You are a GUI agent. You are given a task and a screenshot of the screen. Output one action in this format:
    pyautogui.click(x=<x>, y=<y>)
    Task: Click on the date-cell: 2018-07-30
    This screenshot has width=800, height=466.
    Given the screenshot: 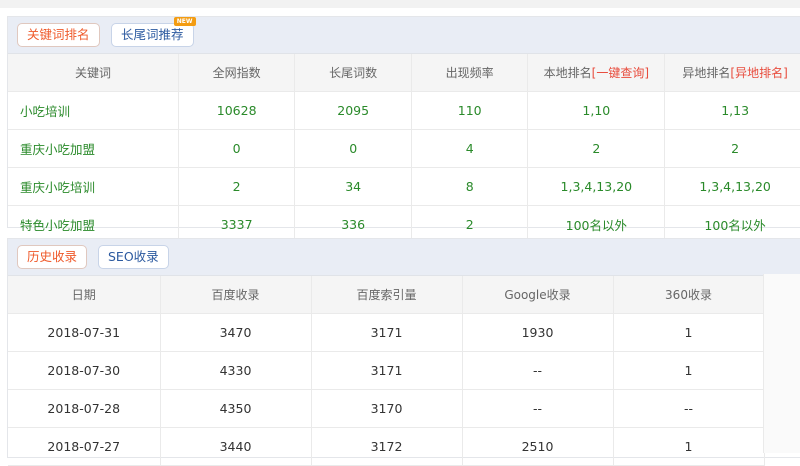 What is the action you would take?
    pyautogui.click(x=84, y=370)
    